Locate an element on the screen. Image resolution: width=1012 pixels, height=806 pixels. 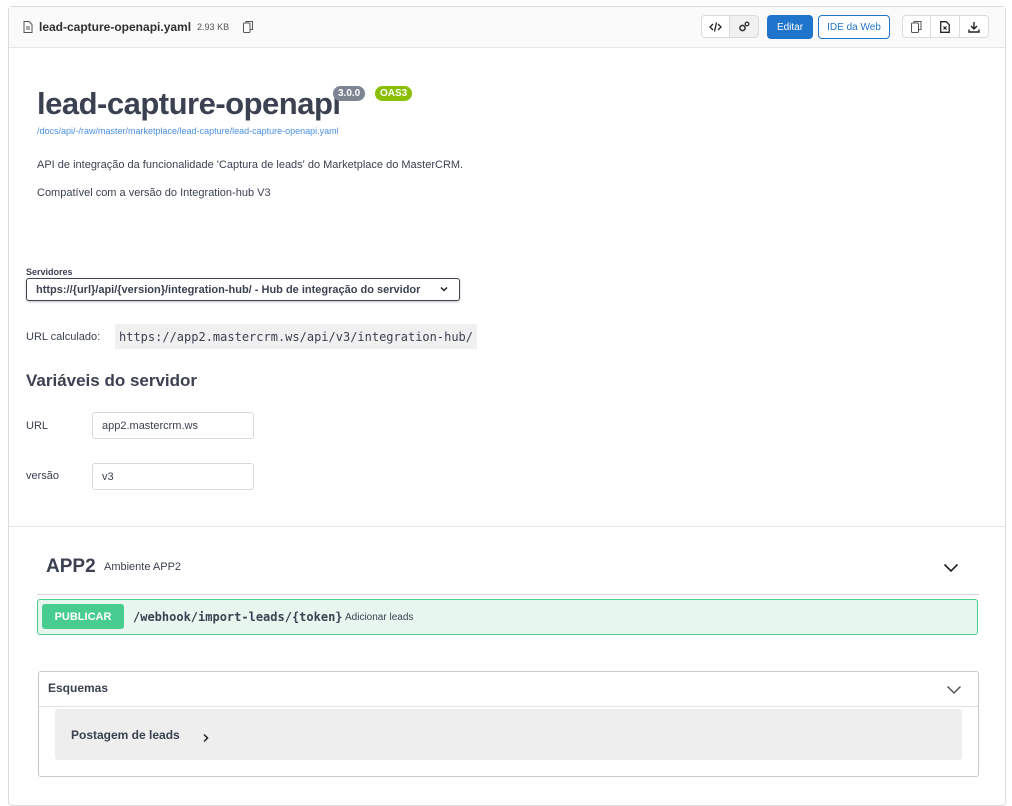
schemas-title: Esquemas is located at coordinates (78, 688).